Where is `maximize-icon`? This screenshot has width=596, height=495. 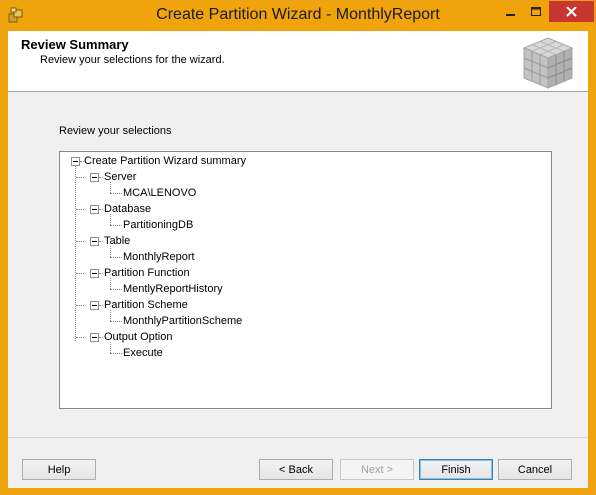
maximize-icon is located at coordinates (536, 11).